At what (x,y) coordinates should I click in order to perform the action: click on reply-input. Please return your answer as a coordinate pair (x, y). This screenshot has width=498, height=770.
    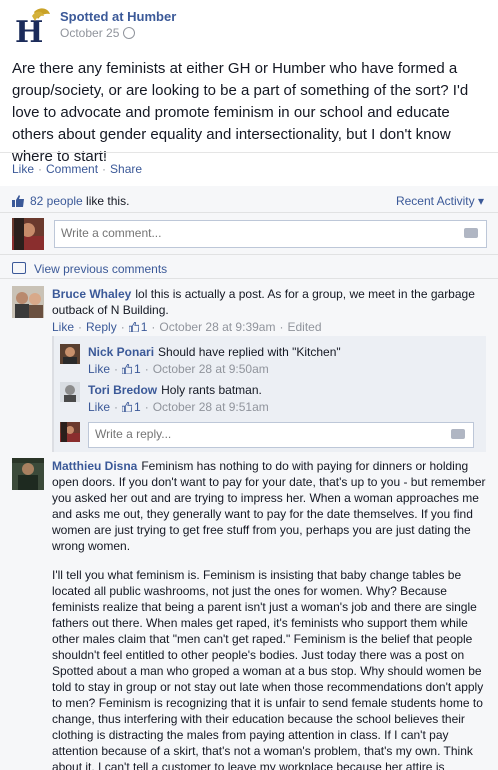
    Looking at the image, I should click on (265, 434).